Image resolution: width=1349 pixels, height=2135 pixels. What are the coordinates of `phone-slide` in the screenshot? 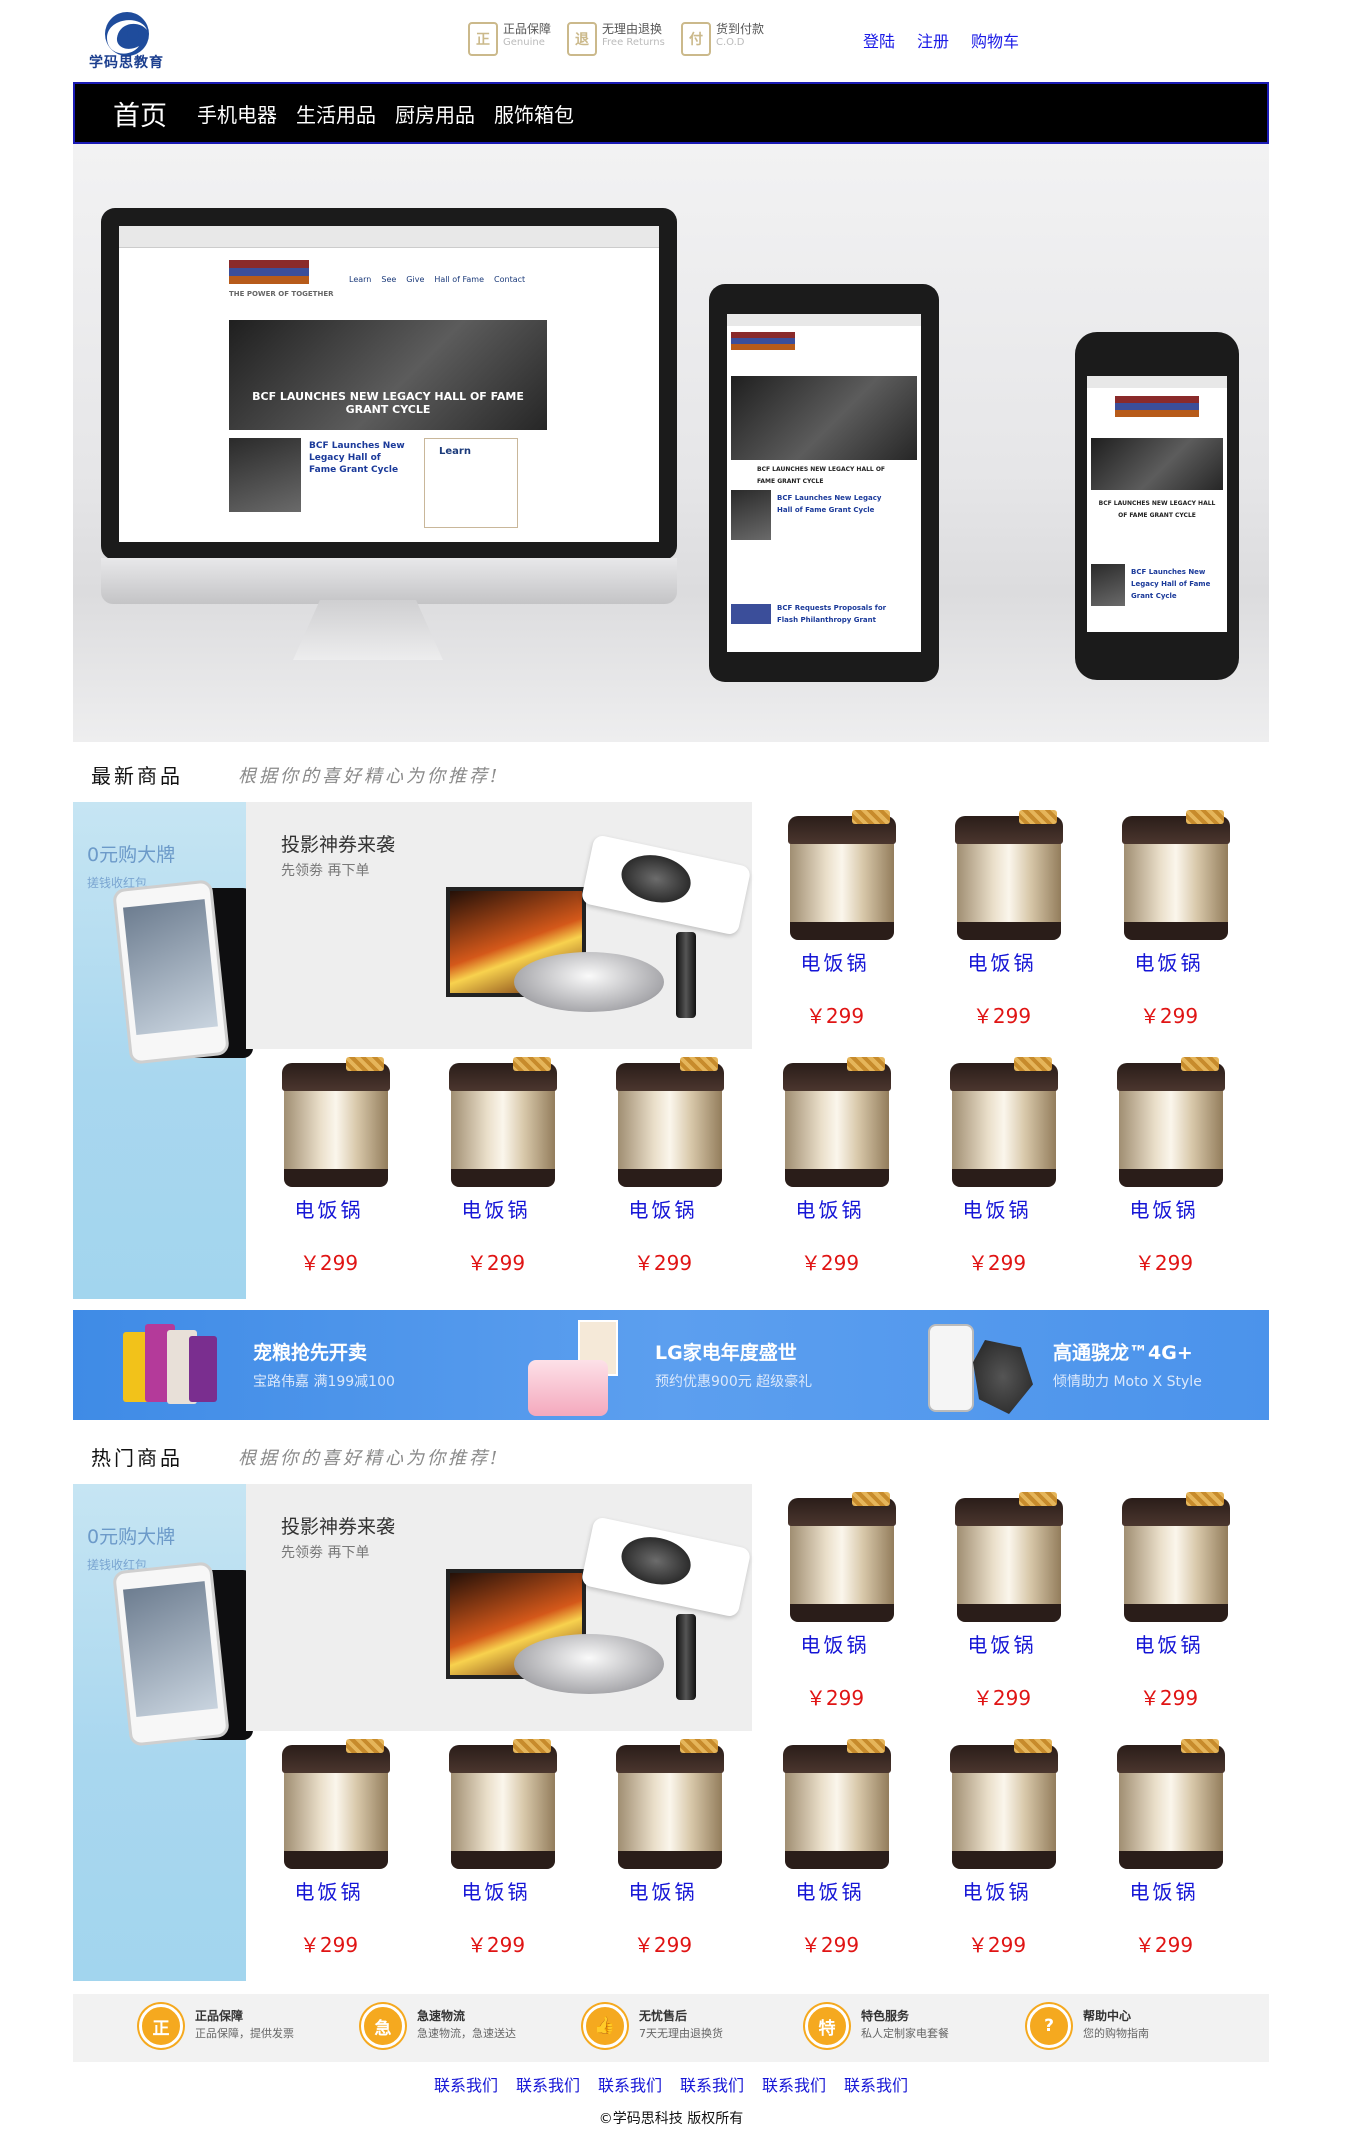 It's located at (1157, 464).